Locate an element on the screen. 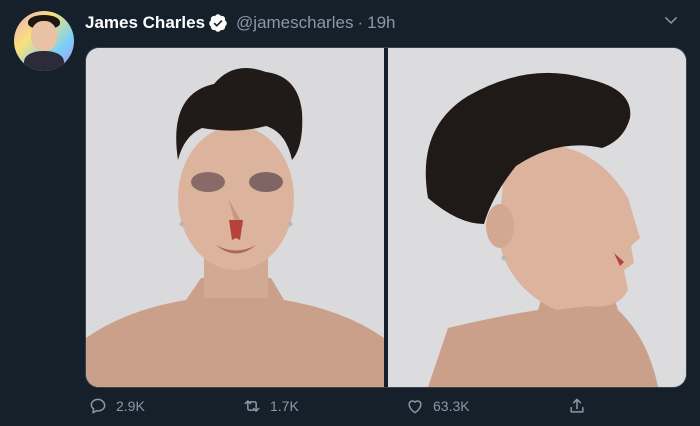  tweet-timestamp: 19h is located at coordinates (381, 23).